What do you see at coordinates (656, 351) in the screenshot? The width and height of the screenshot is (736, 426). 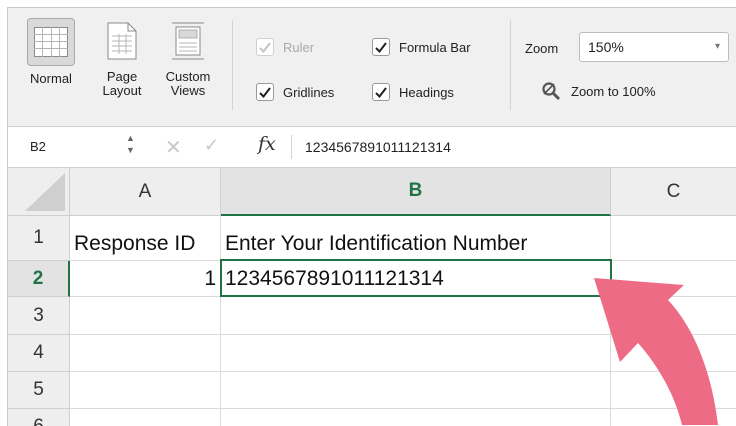 I see `annotation-arrow-icon` at bounding box center [656, 351].